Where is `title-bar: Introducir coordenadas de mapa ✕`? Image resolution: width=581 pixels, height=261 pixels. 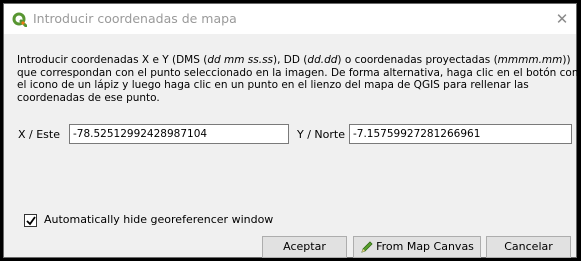 title-bar: Introducir coordenadas de mapa ✕ is located at coordinates (290, 19).